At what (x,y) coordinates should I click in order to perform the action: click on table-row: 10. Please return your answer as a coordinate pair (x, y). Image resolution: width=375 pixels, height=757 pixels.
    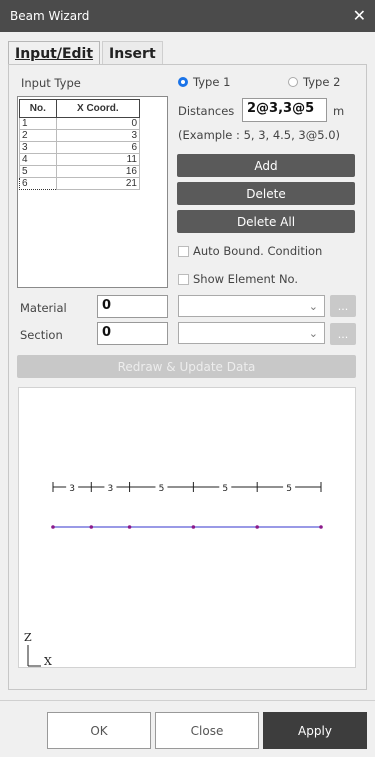
    Looking at the image, I should click on (80, 123).